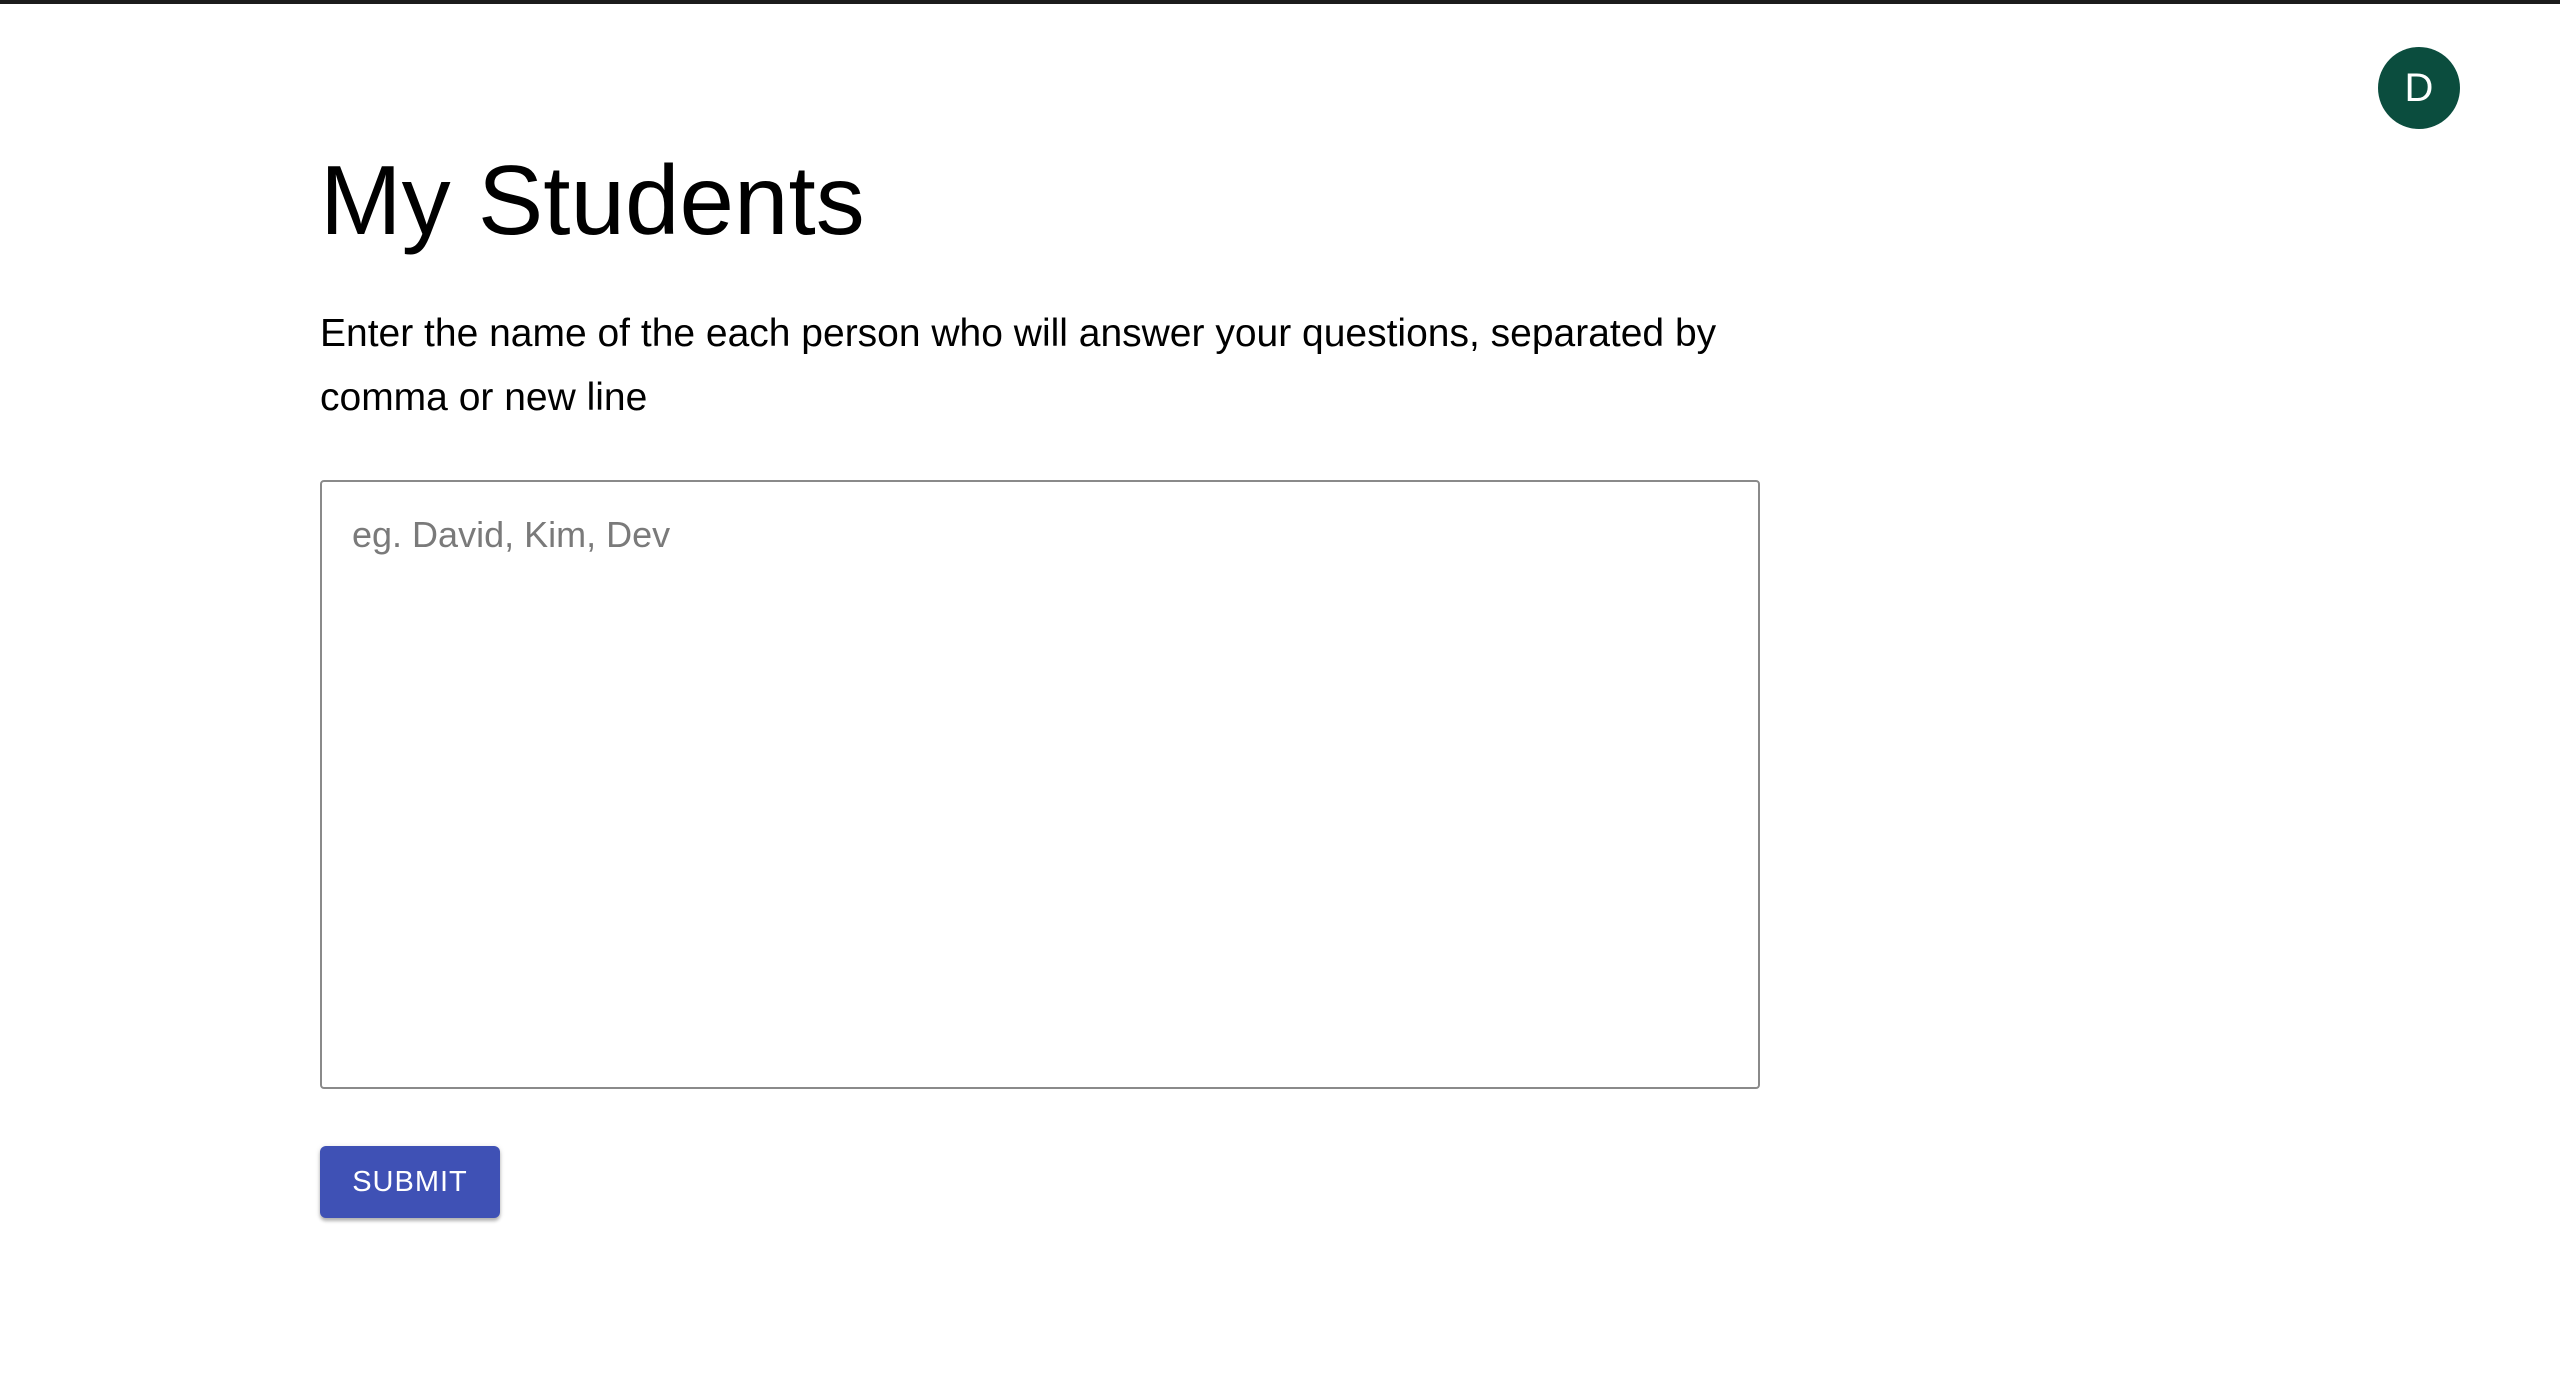 This screenshot has height=1388, width=2560. What do you see at coordinates (2419, 88) in the screenshot?
I see `user-avatar: D` at bounding box center [2419, 88].